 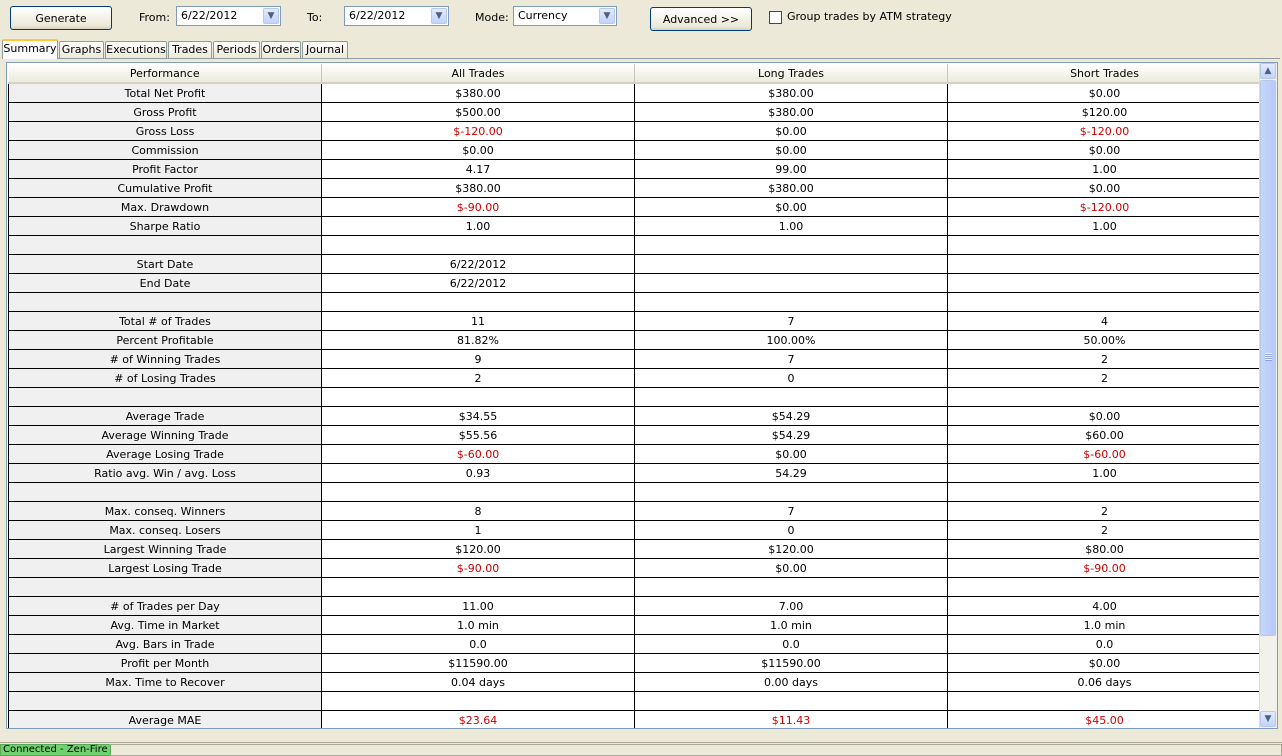 What do you see at coordinates (190, 49) in the screenshot?
I see `tab-trades: Trades` at bounding box center [190, 49].